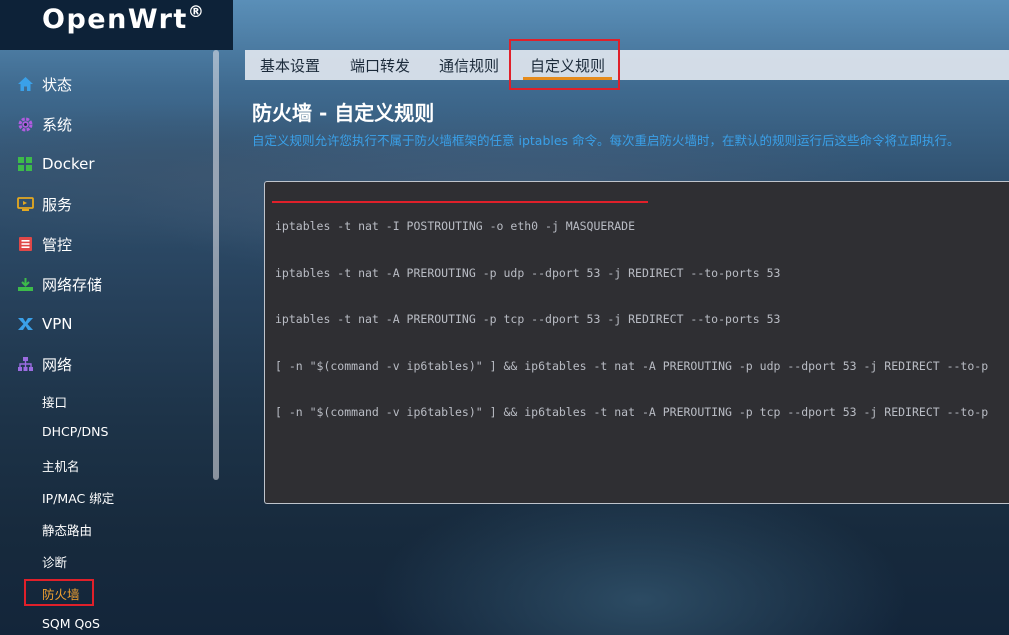  I want to click on sidebar-subitem-ip-mac-binding: IP/MAC 绑定, so click(78, 497).